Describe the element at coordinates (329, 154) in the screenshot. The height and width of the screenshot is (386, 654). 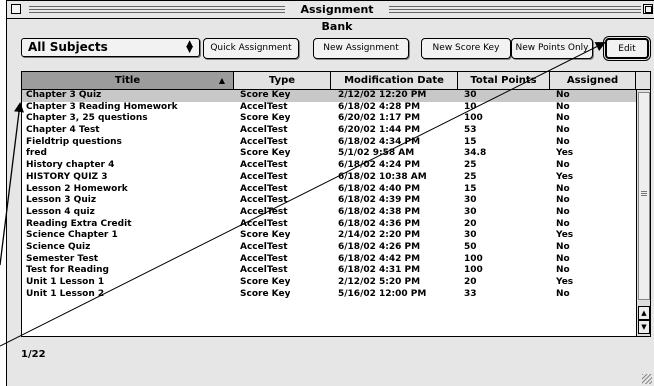
I see `table-row: fred Score Key 5/1/02 9:58 AM 34.8 Yes` at that location.